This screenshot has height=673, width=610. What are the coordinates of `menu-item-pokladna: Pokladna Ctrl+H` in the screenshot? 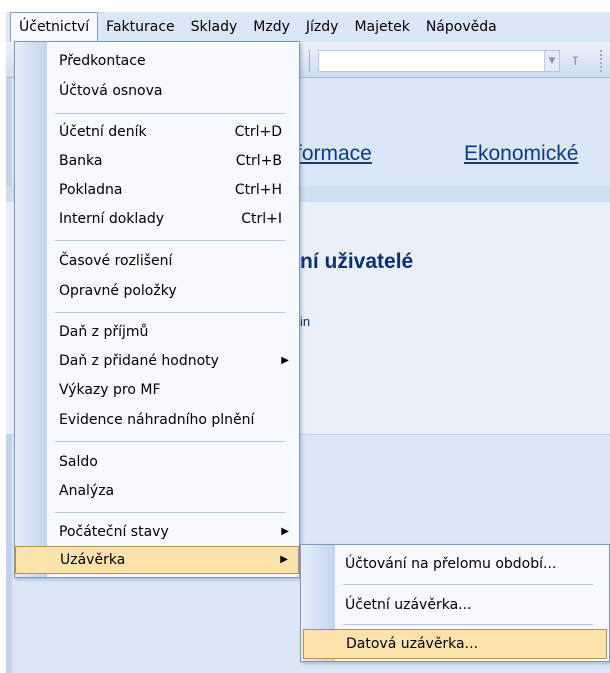 It's located at (157, 190).